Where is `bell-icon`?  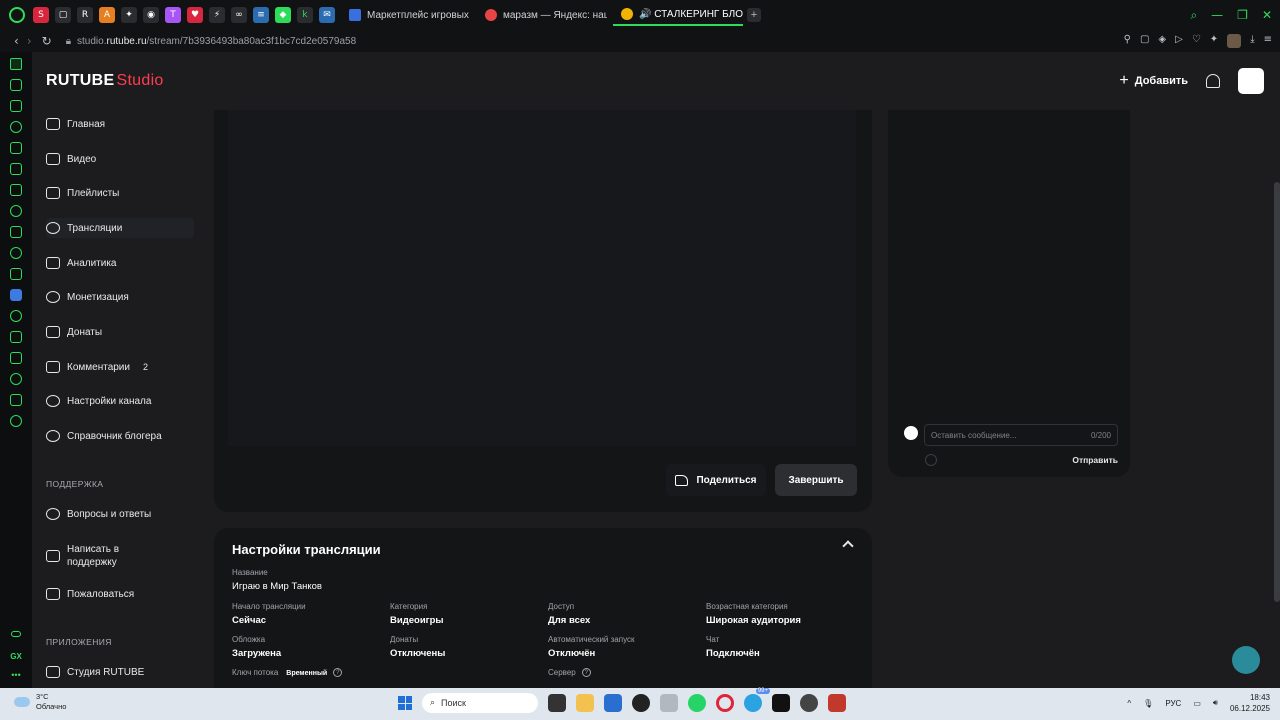 bell-icon is located at coordinates (1213, 81).